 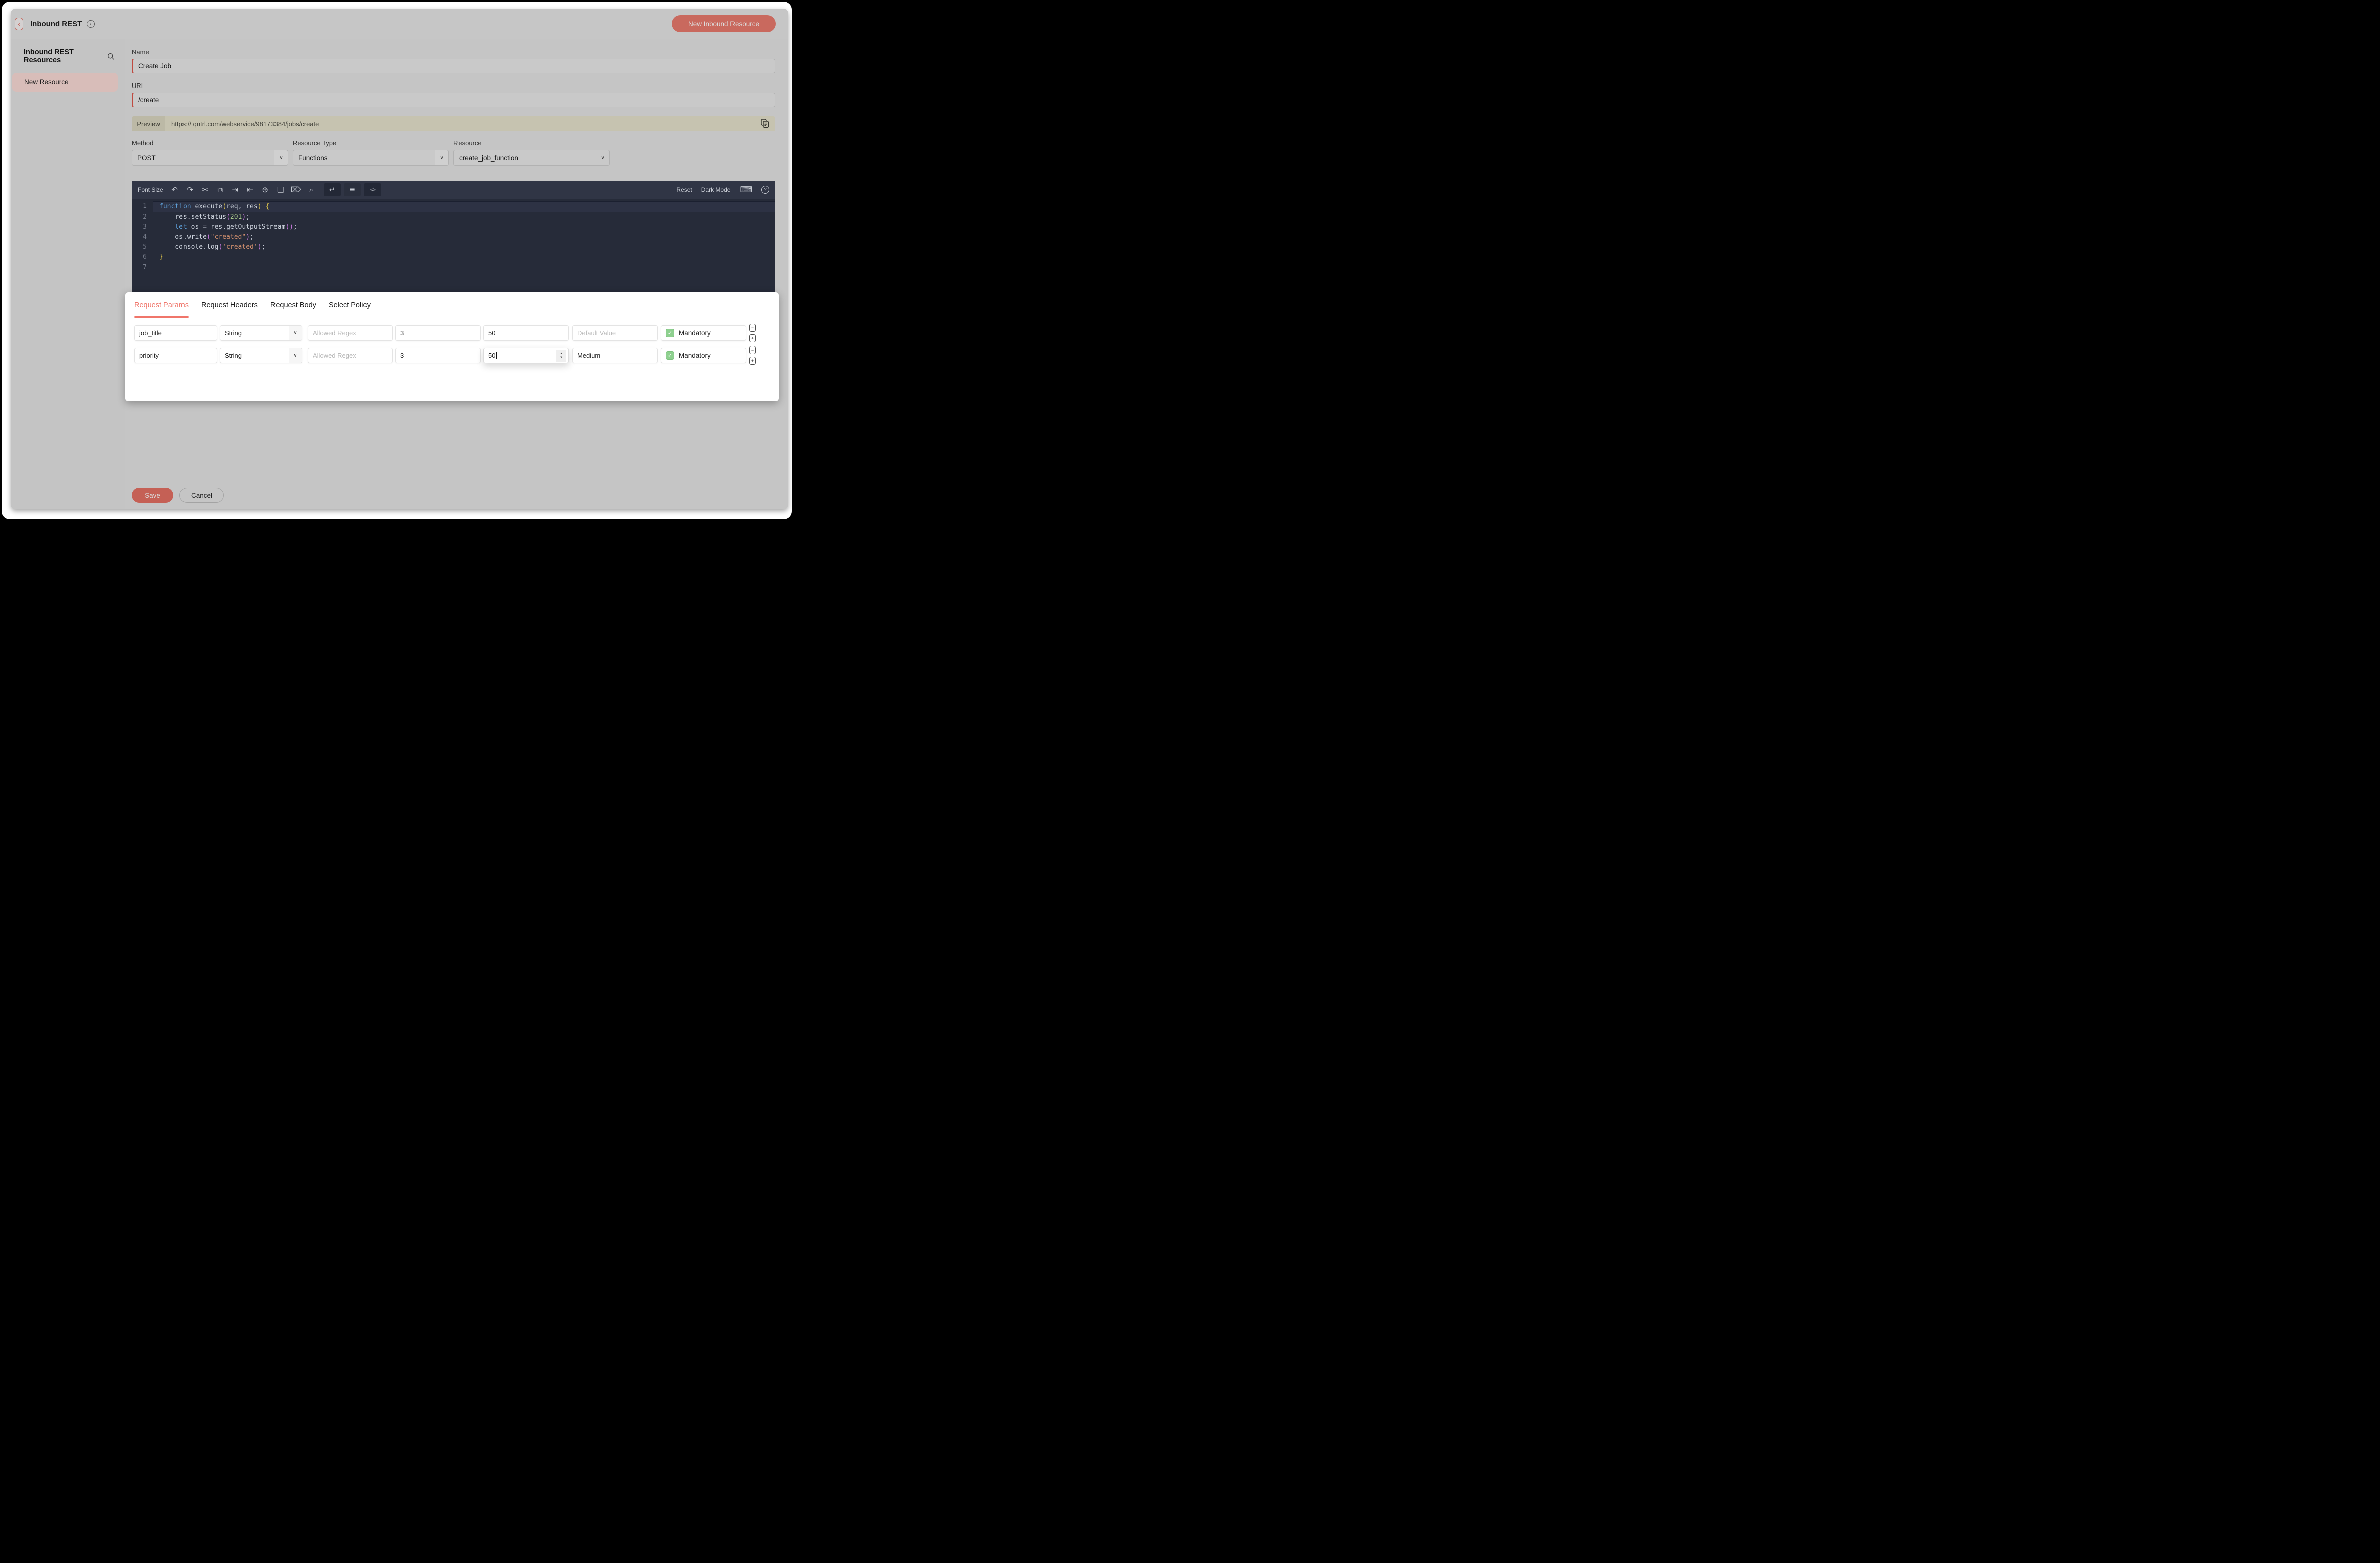 I want to click on resource-type-label: Resource Type, so click(x=315, y=143).